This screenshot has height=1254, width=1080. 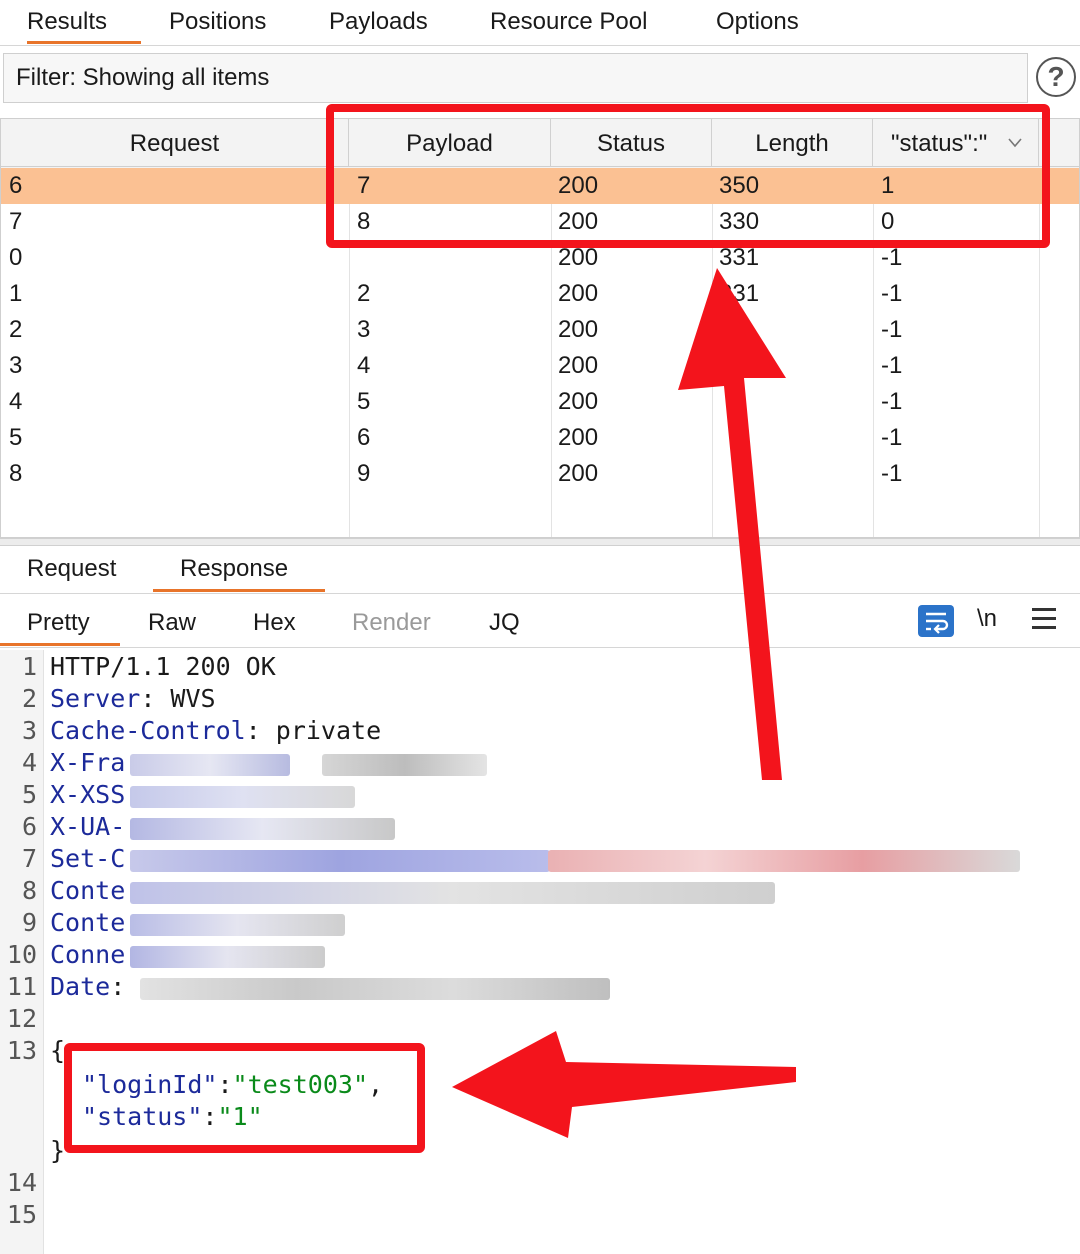 What do you see at coordinates (732, 524) in the screenshot?
I see `arrow-up-icon` at bounding box center [732, 524].